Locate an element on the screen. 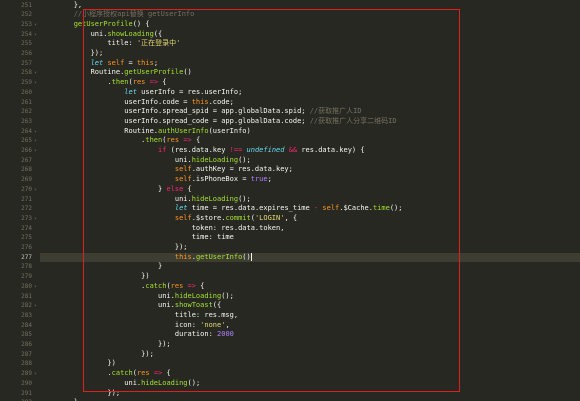 Image resolution: width=580 pixels, height=401 pixels. code-token: Routine. is located at coordinates (99, 130).